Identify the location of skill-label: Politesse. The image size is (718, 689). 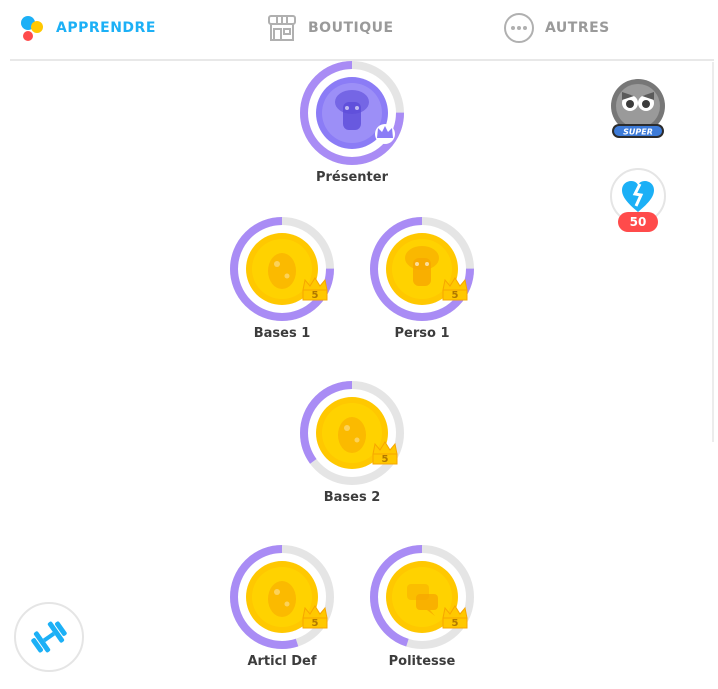
(422, 661).